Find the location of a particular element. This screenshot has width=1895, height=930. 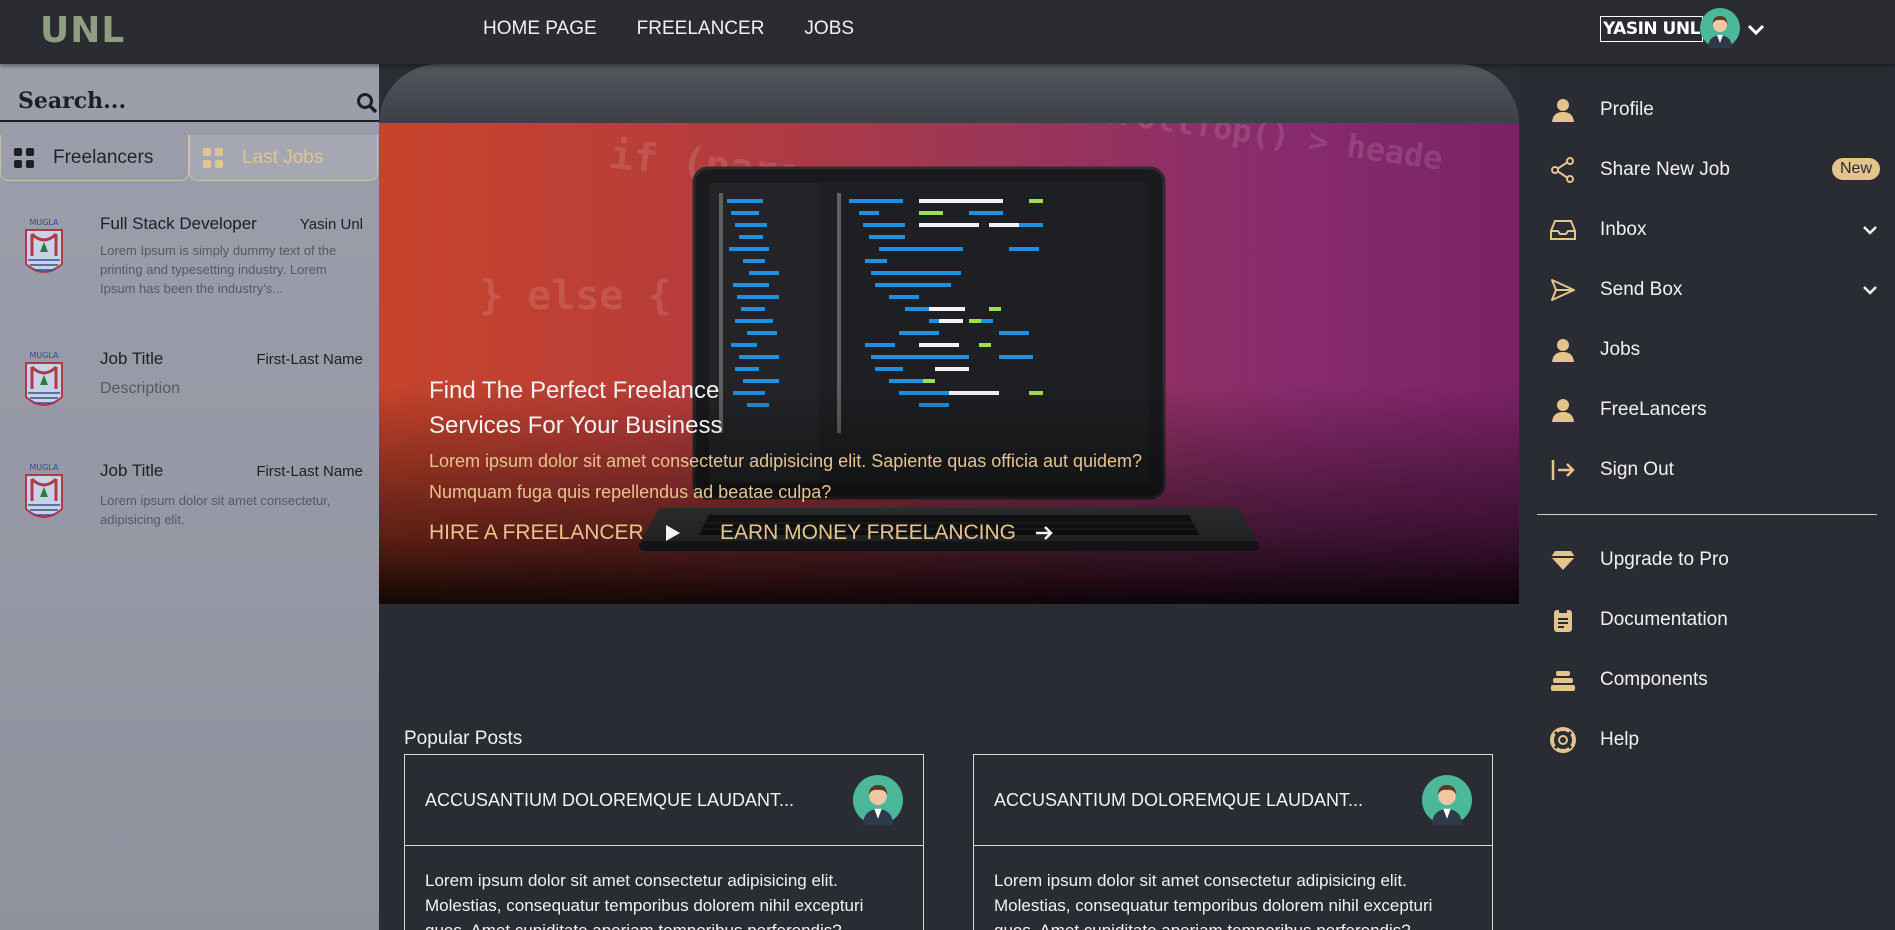

tab-freelancers-label: Freelancers is located at coordinates (103, 157).